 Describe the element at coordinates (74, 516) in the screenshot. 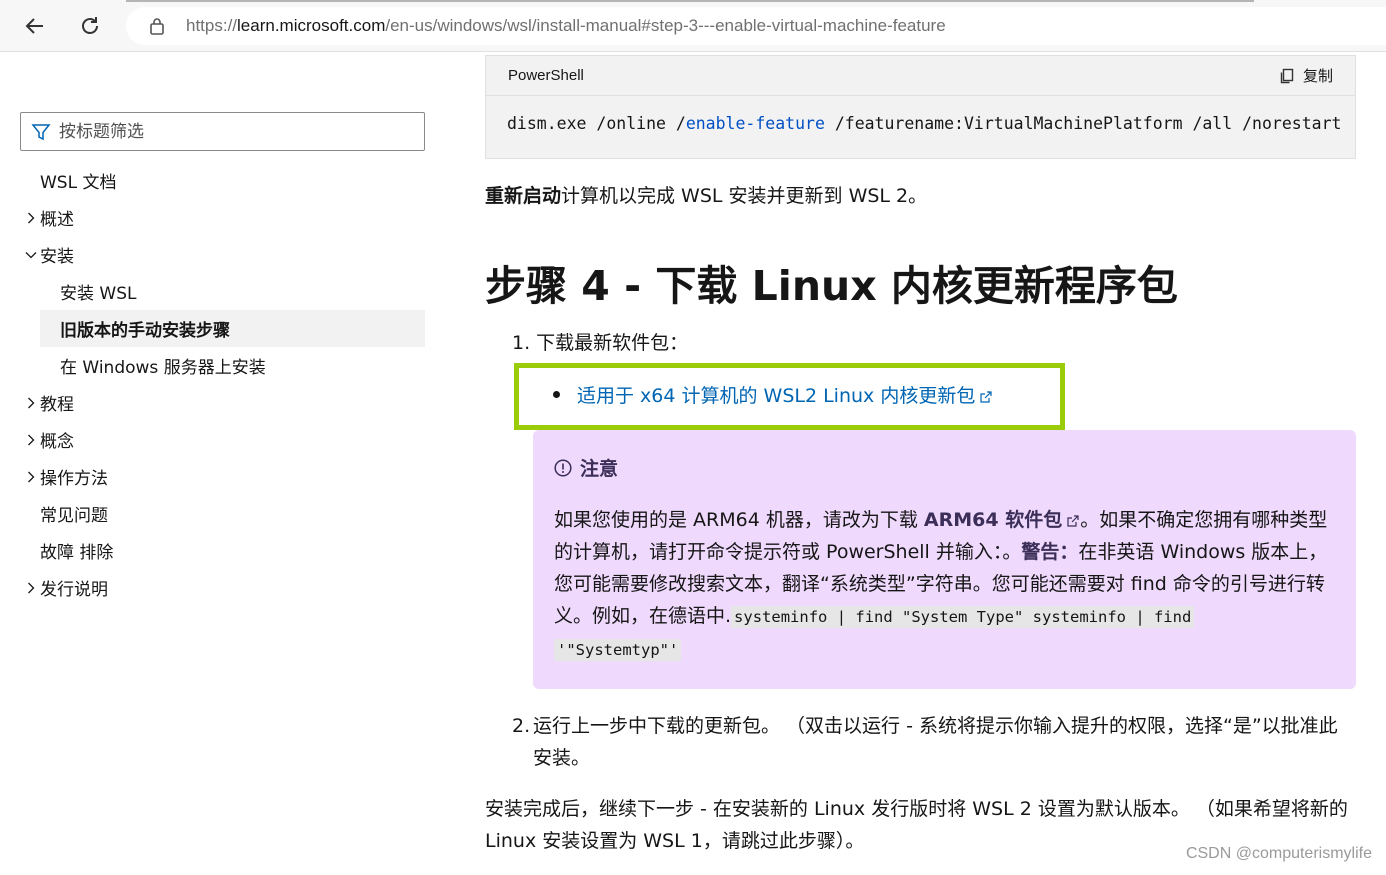

I see `toc-item-label: 常见问题` at that location.